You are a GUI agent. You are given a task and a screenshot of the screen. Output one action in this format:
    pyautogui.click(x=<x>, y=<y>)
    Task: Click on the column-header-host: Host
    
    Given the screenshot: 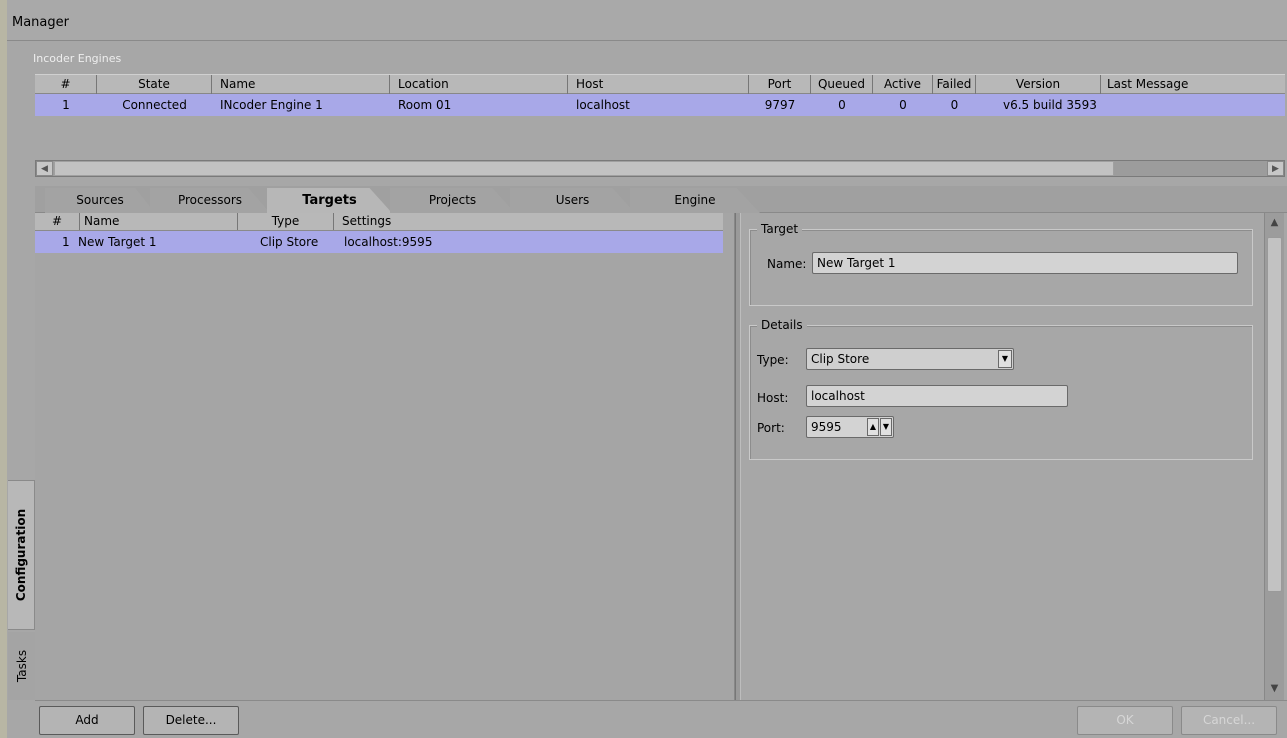 What is the action you would take?
    pyautogui.click(x=658, y=84)
    